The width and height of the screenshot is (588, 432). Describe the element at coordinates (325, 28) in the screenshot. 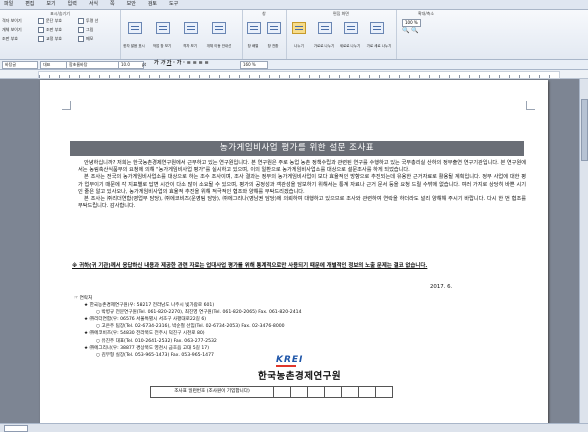

I see `split-horizontal-icon` at that location.